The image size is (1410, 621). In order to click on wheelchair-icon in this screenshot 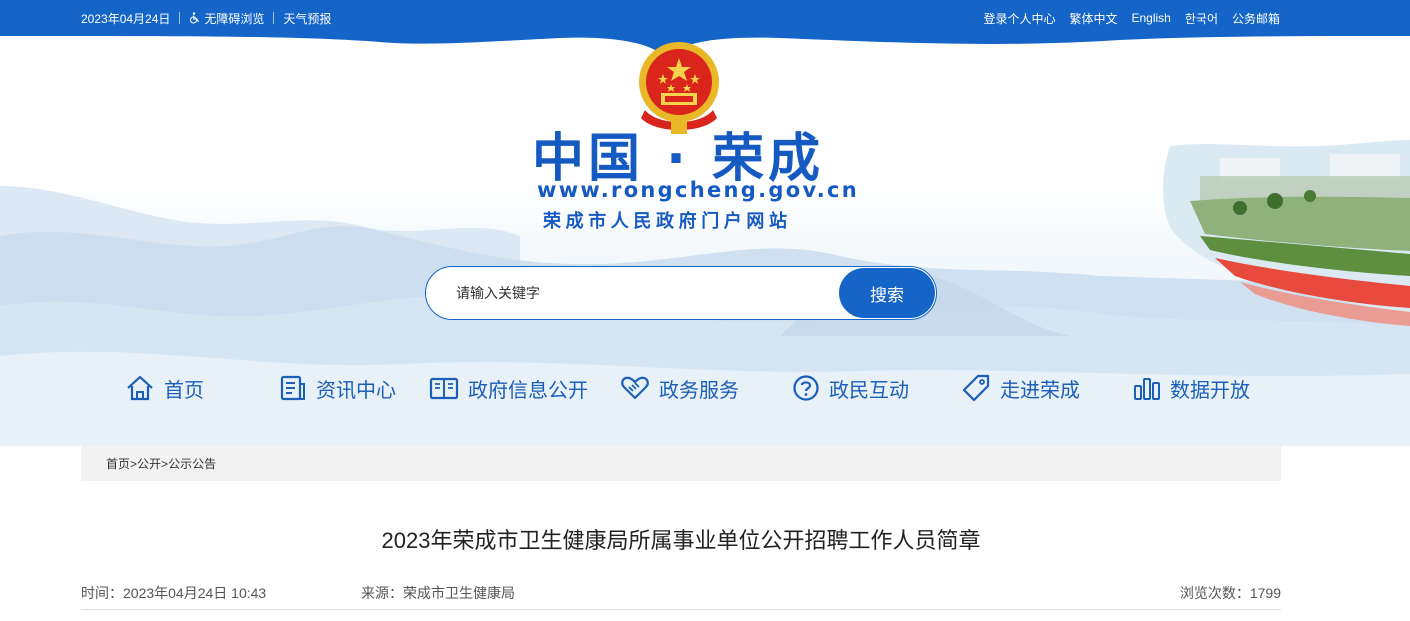, I will do `click(195, 18)`.